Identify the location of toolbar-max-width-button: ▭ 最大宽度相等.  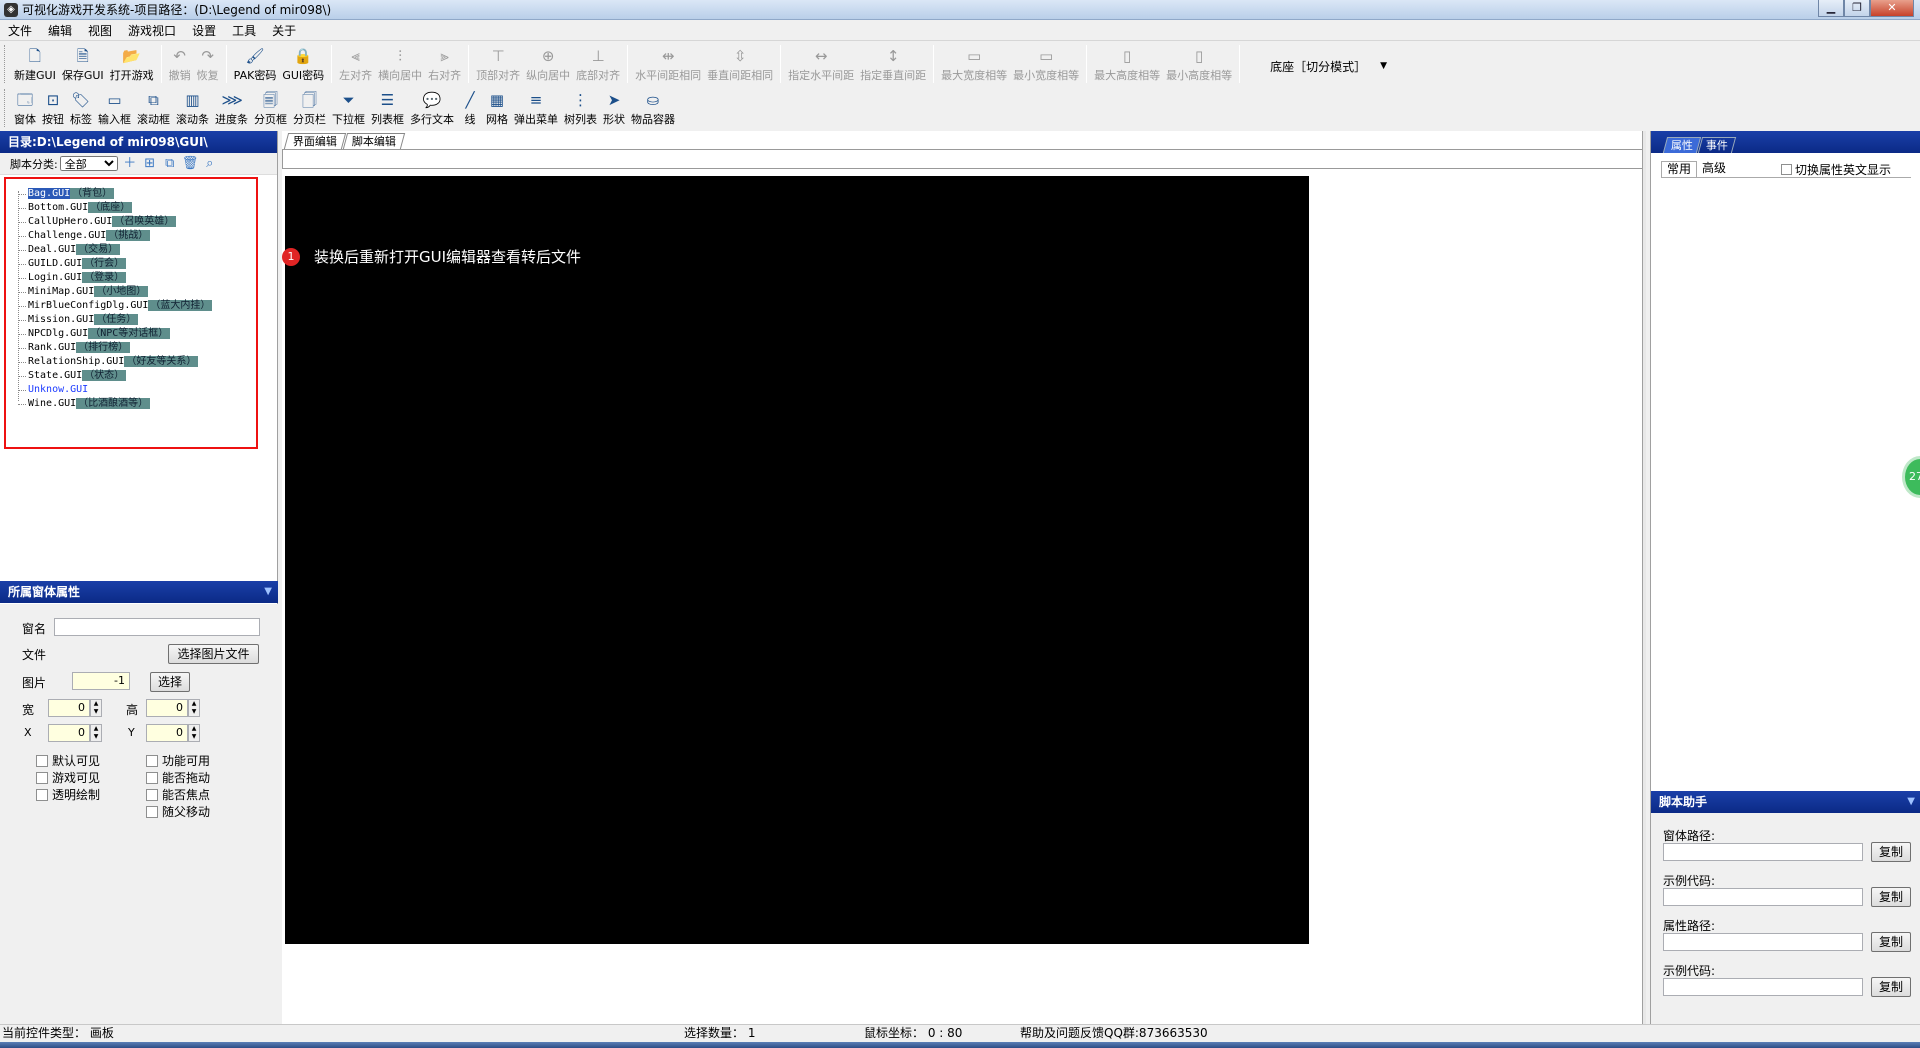
(974, 64).